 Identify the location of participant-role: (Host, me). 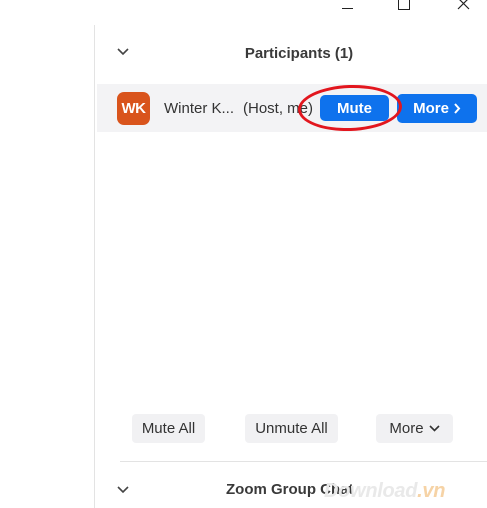
(278, 108).